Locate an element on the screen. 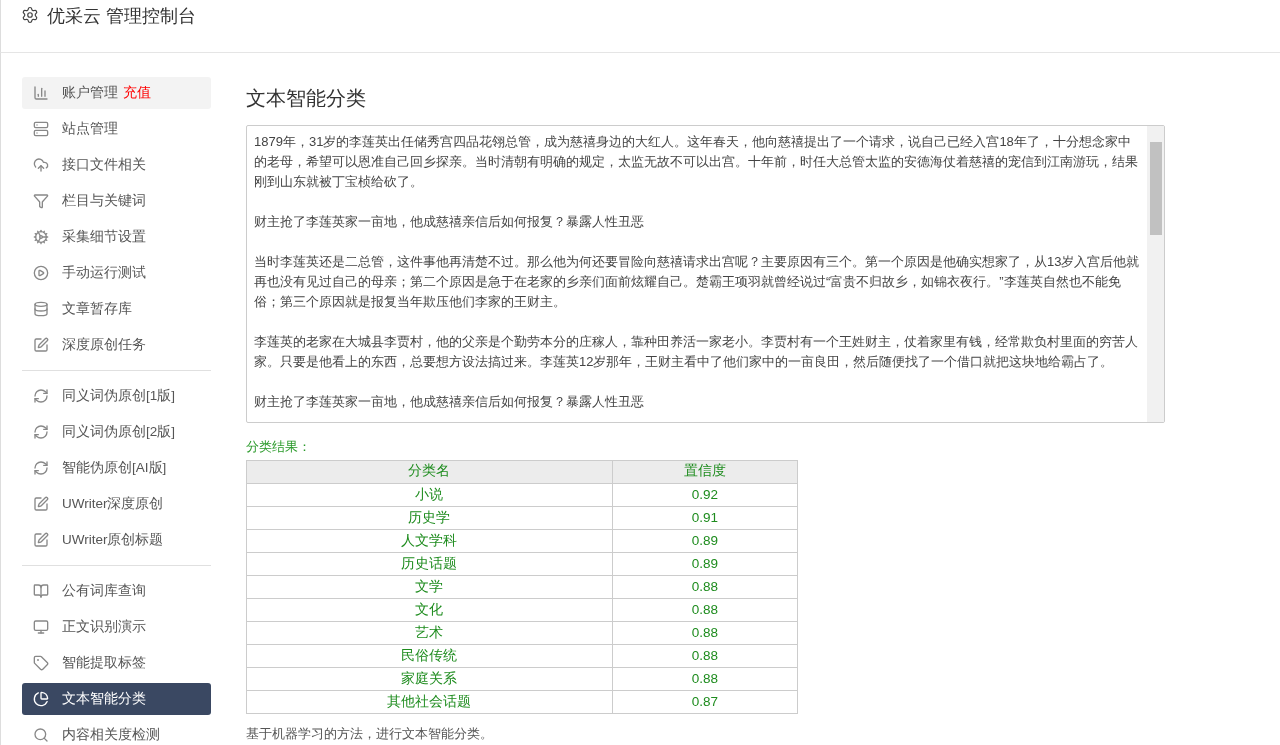 The width and height of the screenshot is (1280, 745). sidebar-item: 账户管理 充值 is located at coordinates (116, 93).